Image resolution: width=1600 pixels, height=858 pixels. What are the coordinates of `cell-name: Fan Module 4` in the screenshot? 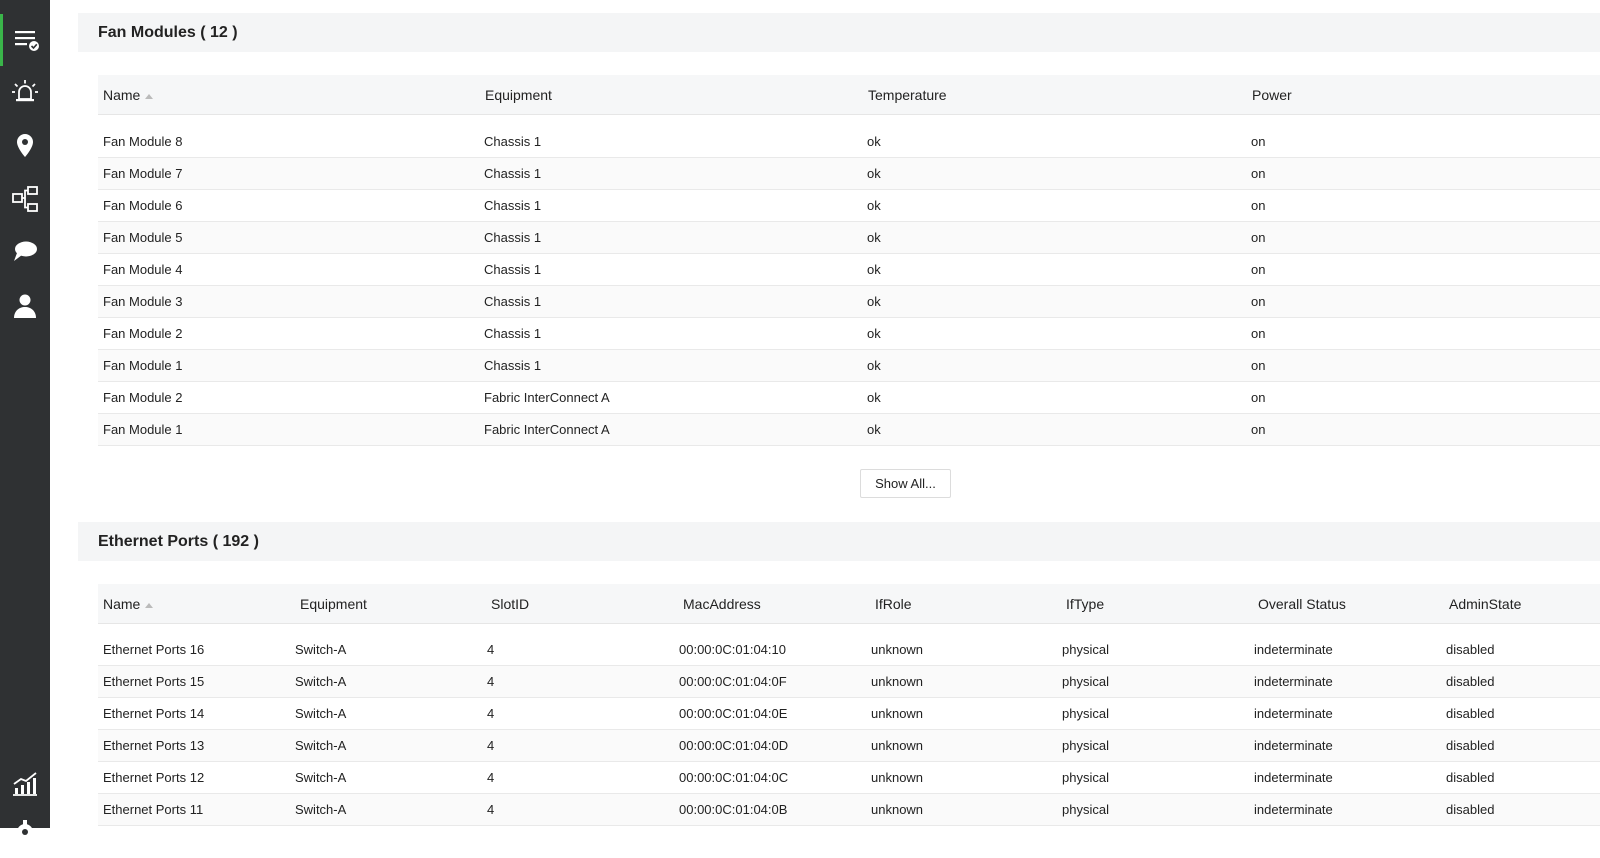 It's located at (143, 270).